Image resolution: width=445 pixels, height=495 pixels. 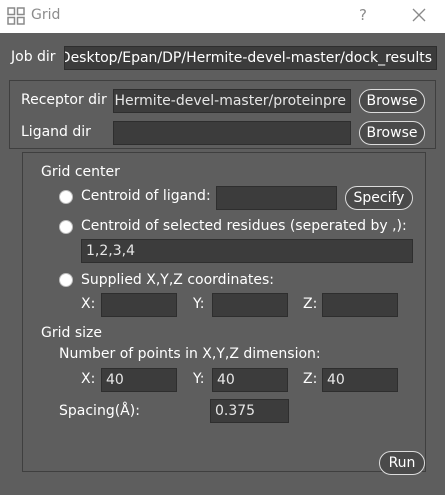 What do you see at coordinates (360, 305) in the screenshot?
I see `center-z-field` at bounding box center [360, 305].